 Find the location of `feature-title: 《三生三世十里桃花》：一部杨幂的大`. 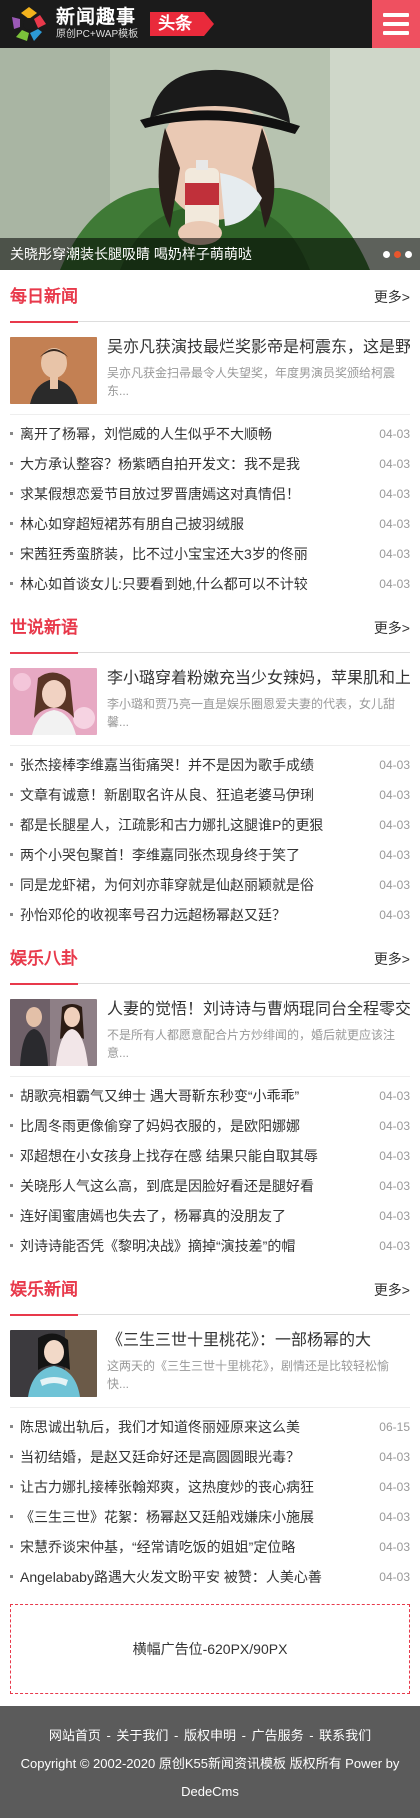

feature-title: 《三生三世十里桃花》：一部杨幂的大 is located at coordinates (258, 1341).